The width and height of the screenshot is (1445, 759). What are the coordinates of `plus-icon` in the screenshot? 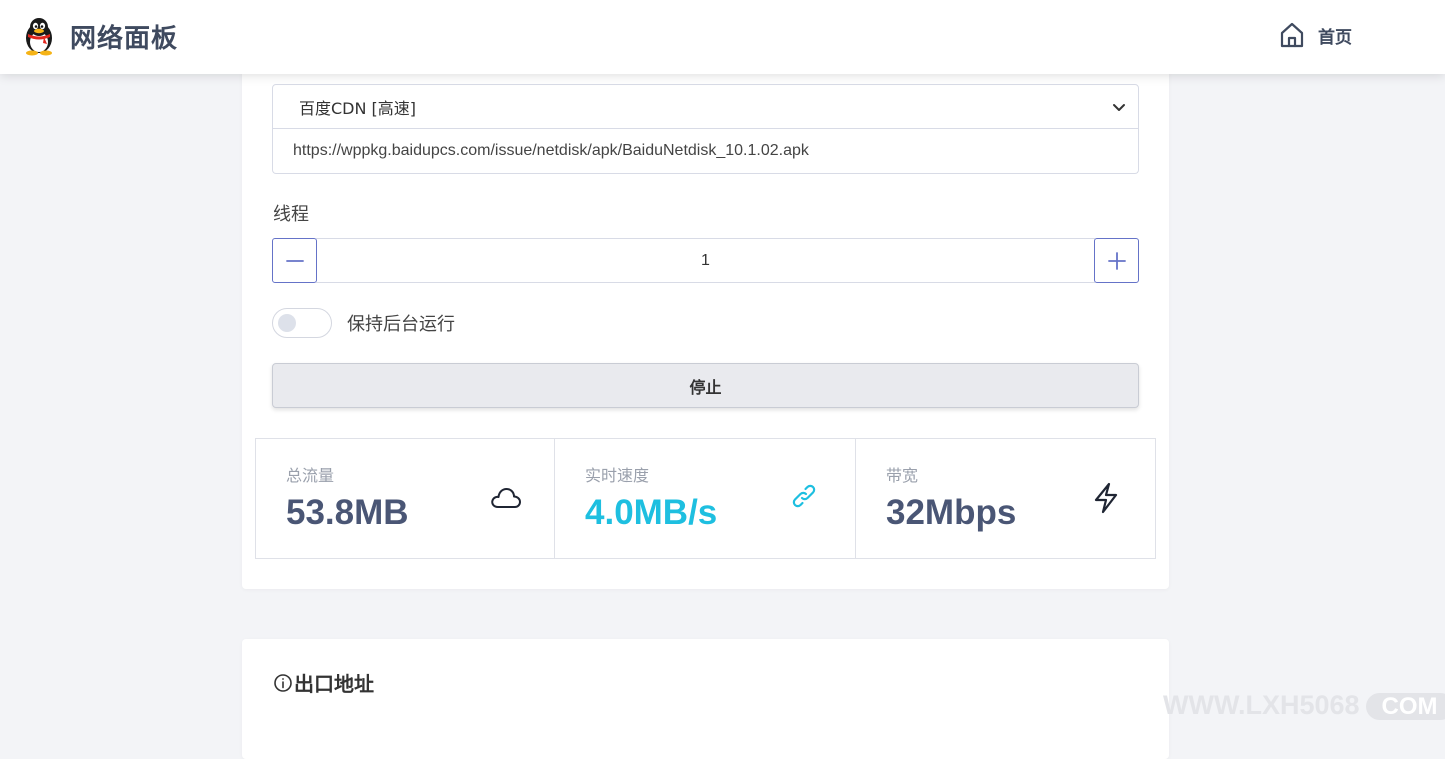 It's located at (1116, 260).